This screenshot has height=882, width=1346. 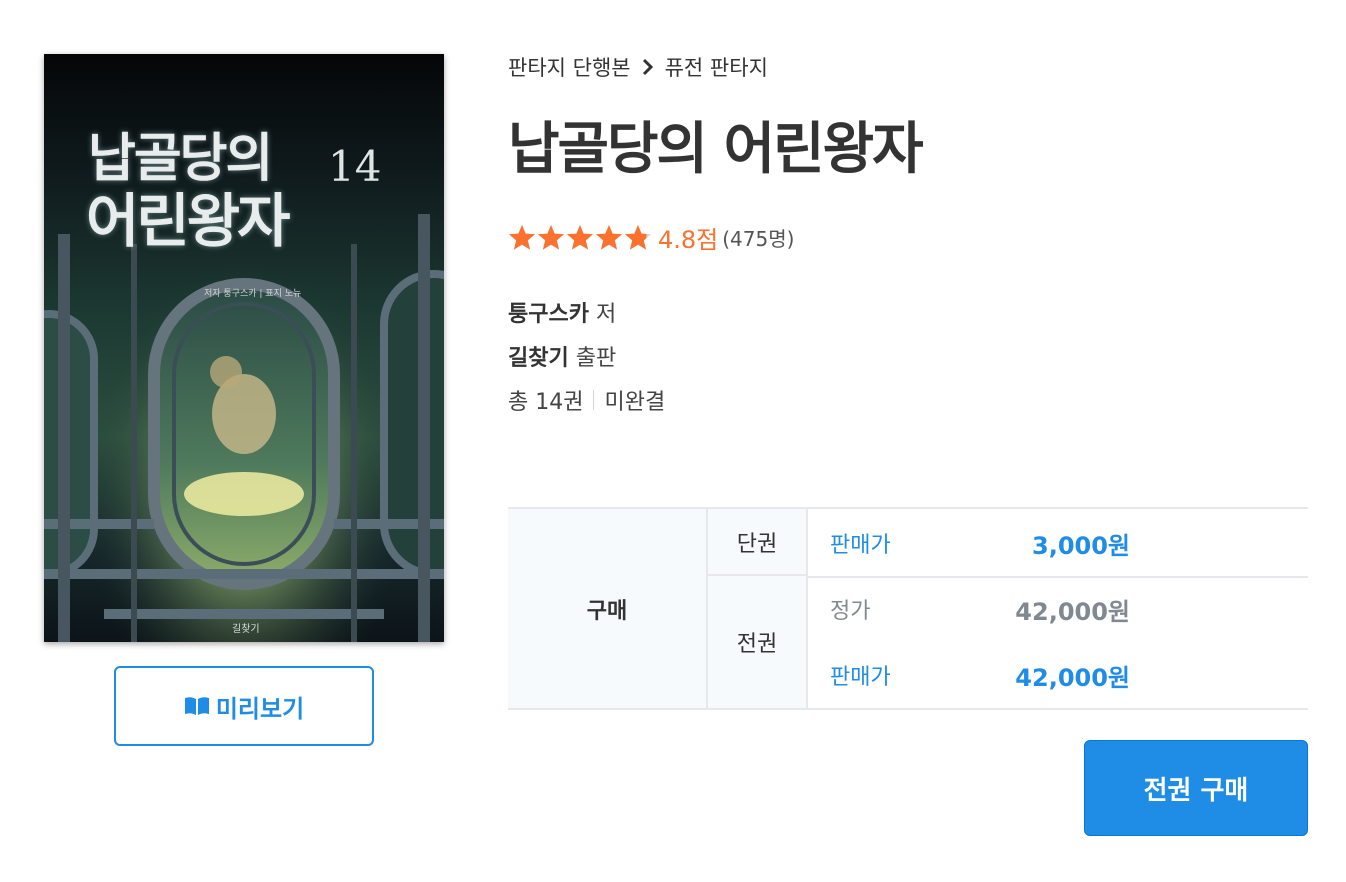 What do you see at coordinates (716, 149) in the screenshot?
I see `book-title: 납골당의 어린왕자` at bounding box center [716, 149].